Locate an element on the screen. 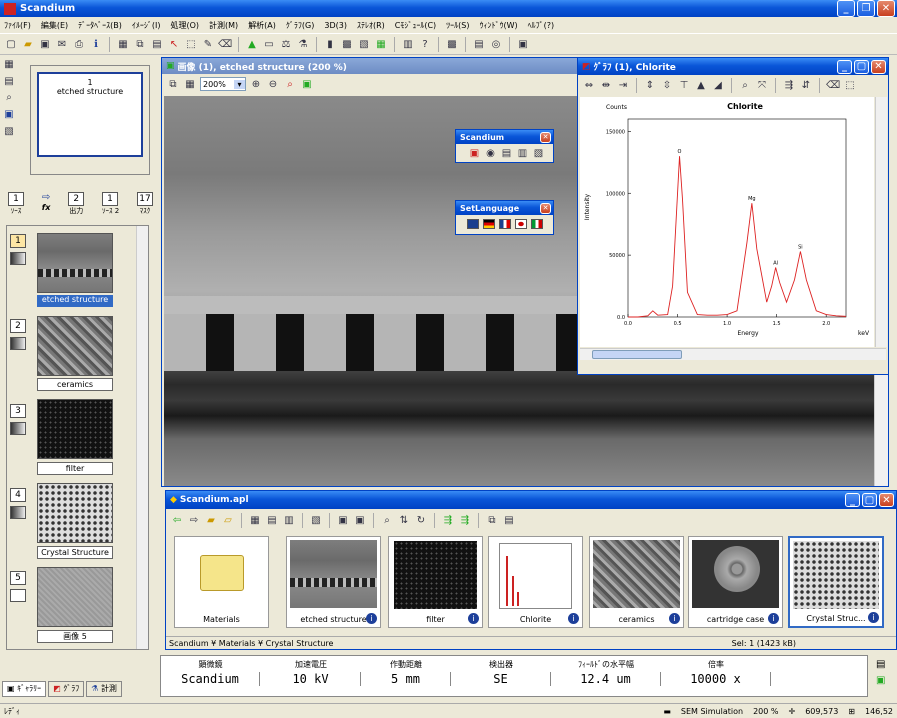 This screenshot has width=897, height=718. graph-maximize-button: ▢ is located at coordinates (861, 66).